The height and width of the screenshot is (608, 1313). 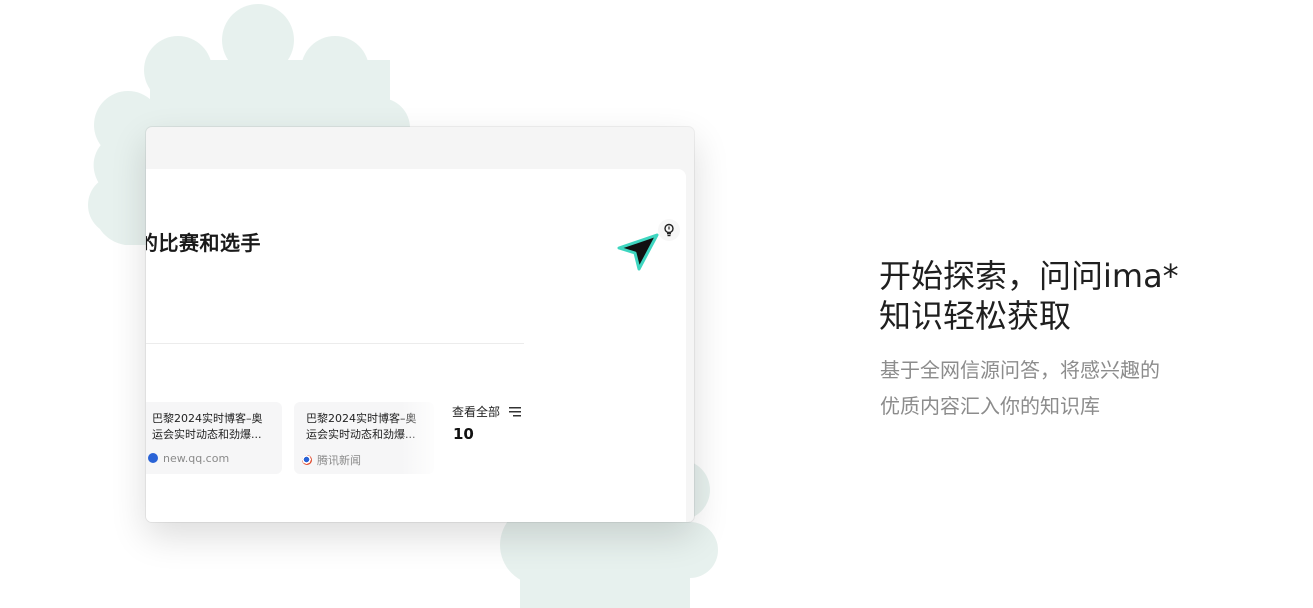 What do you see at coordinates (1020, 388) in the screenshot?
I see `promo-subtitle: 基于全网信源问答，将感兴趣的 优质内容汇入你的知识库` at bounding box center [1020, 388].